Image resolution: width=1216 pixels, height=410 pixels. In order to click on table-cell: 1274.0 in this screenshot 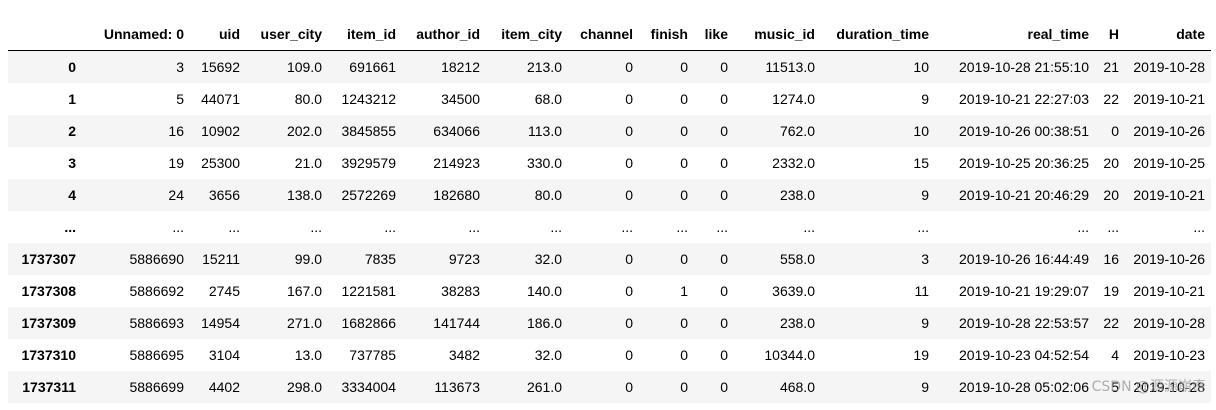, I will do `click(793, 99)`.